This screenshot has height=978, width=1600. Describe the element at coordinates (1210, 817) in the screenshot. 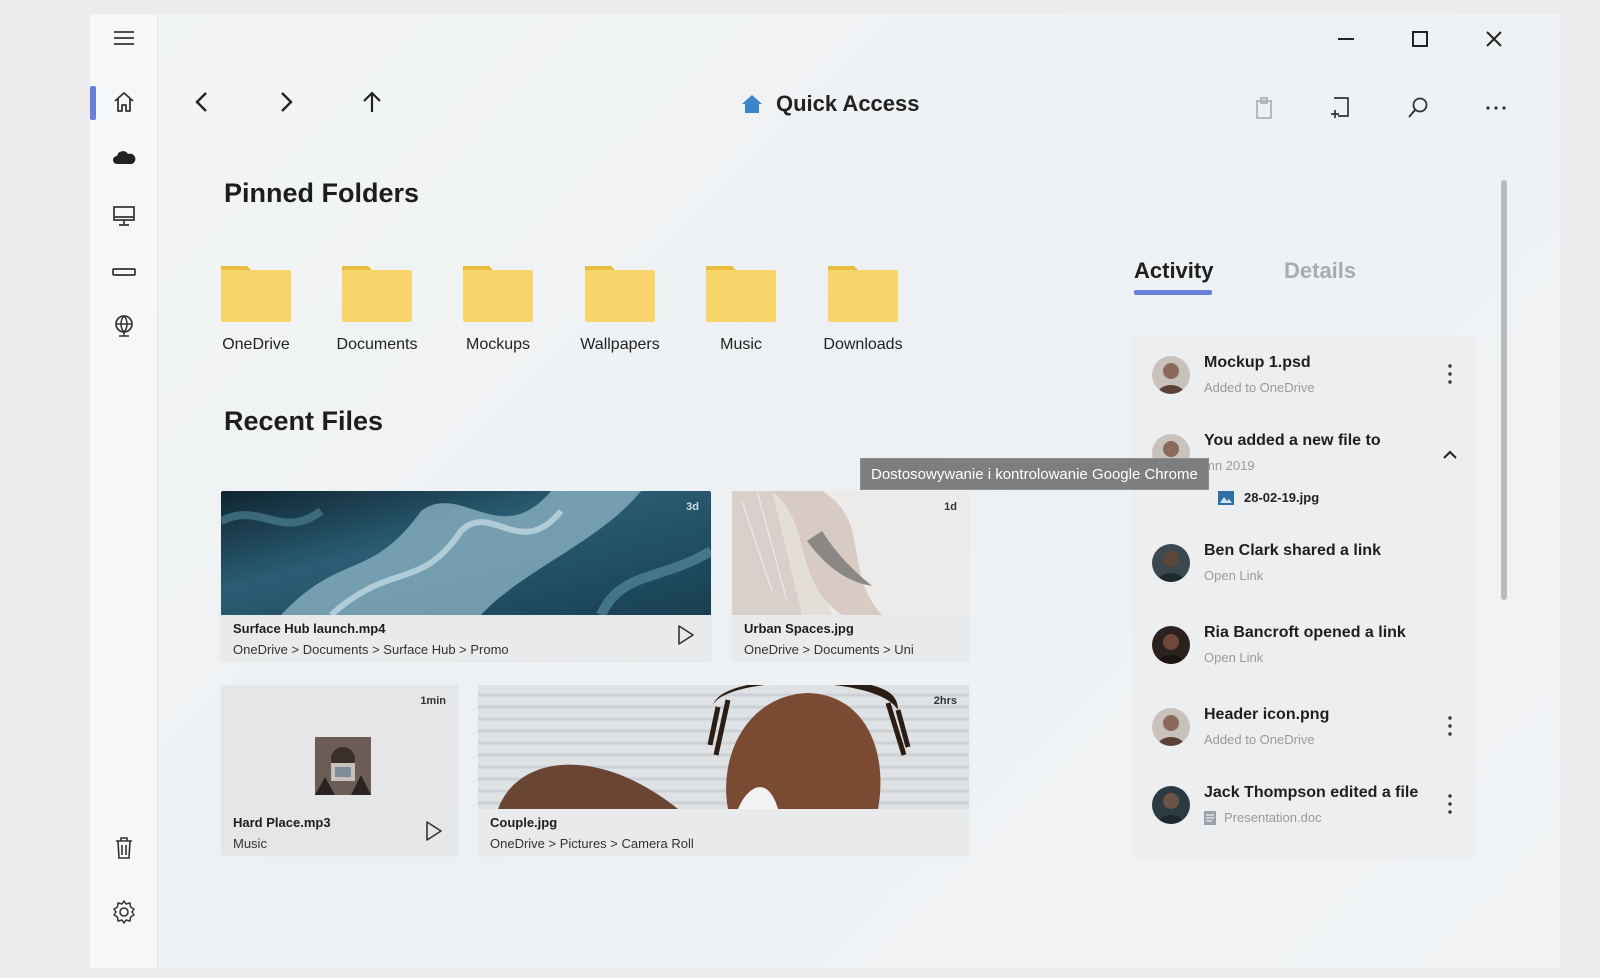

I see `document-icon` at that location.